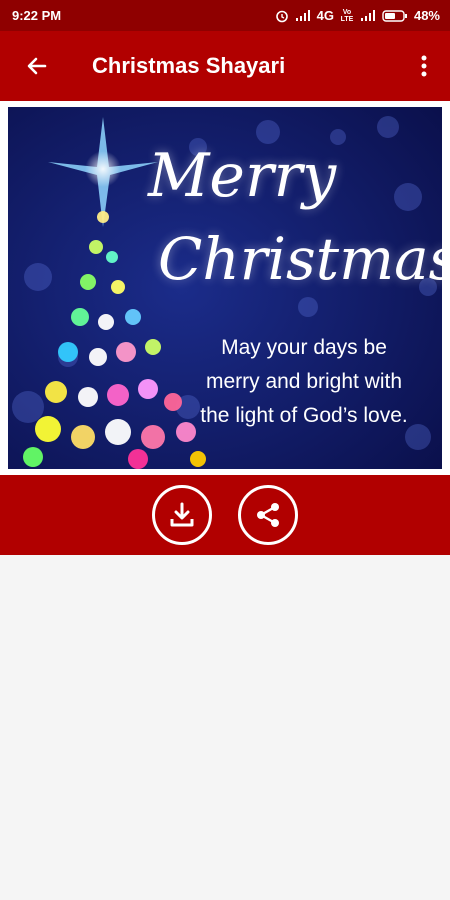 The width and height of the screenshot is (450, 900). I want to click on share-button, so click(268, 515).